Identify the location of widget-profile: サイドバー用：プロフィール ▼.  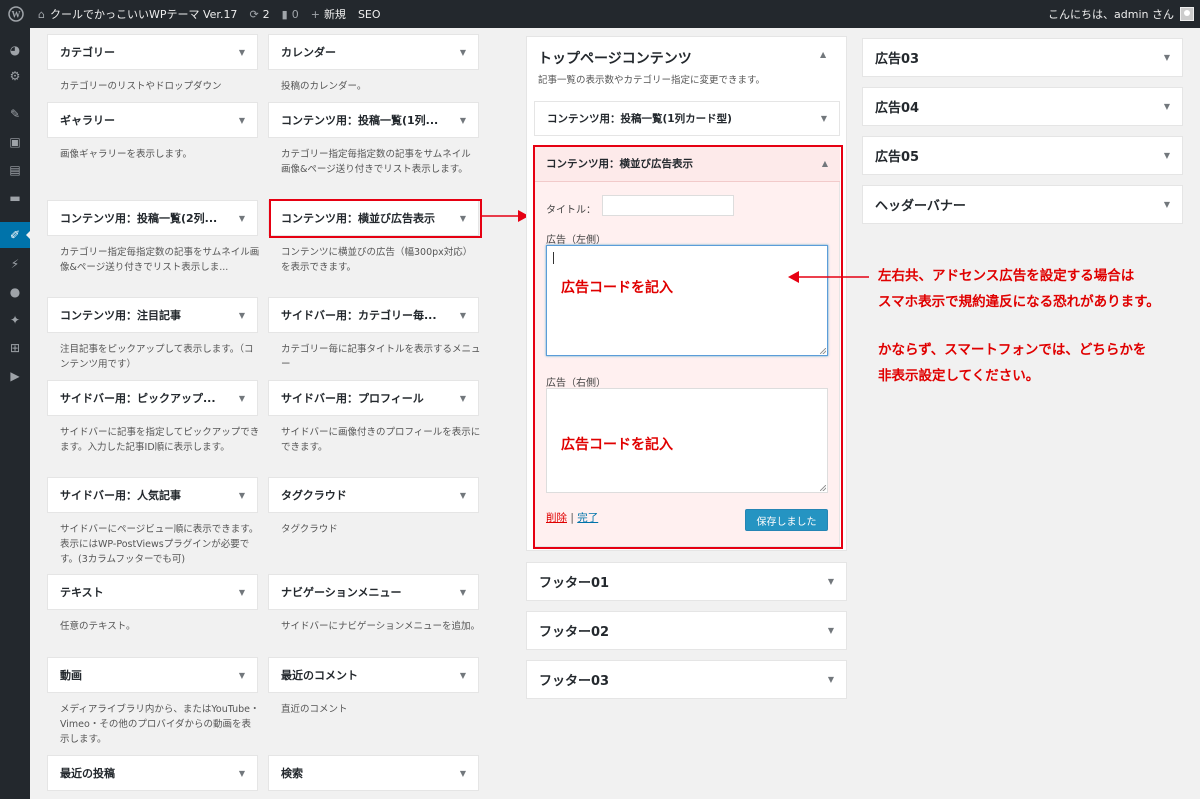
(373, 398).